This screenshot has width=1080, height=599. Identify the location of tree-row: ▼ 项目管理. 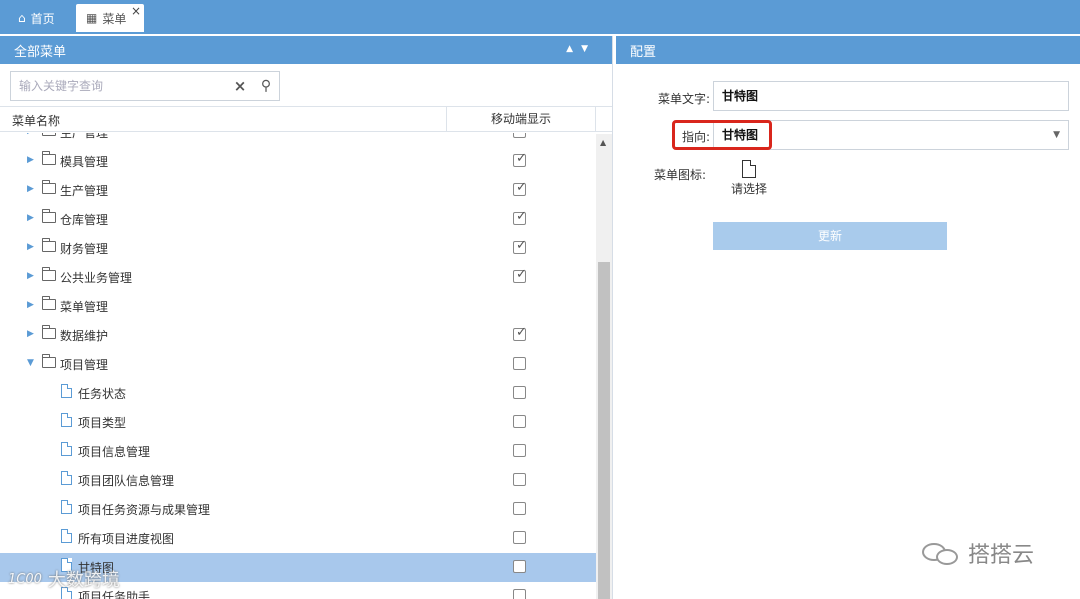
(298, 364).